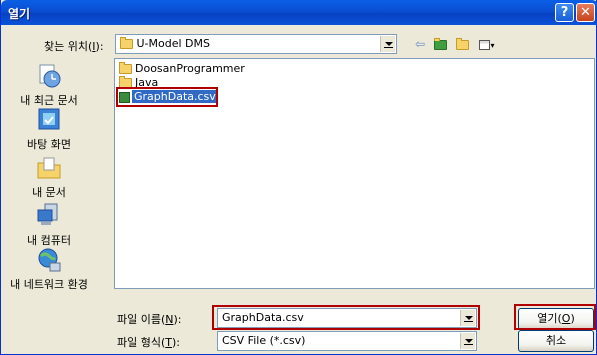  I want to click on new-folder-icon, so click(462, 43).